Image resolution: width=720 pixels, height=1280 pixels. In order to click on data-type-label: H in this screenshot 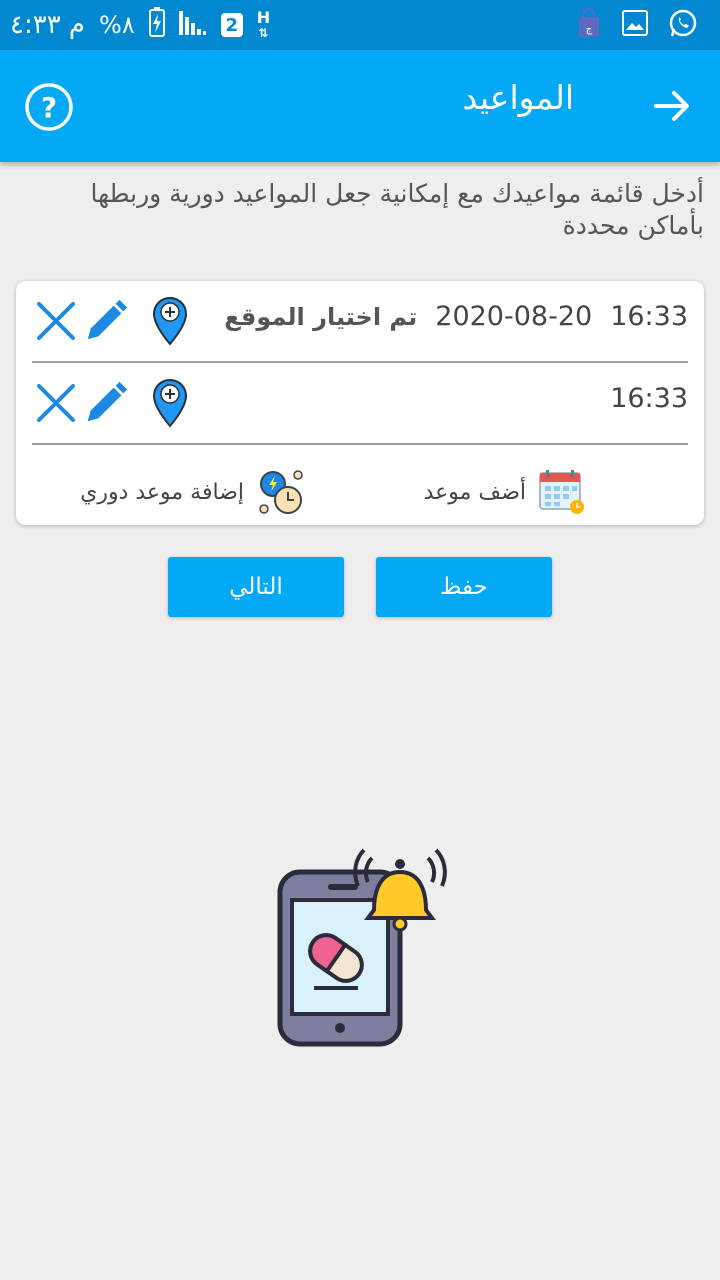, I will do `click(263, 17)`.